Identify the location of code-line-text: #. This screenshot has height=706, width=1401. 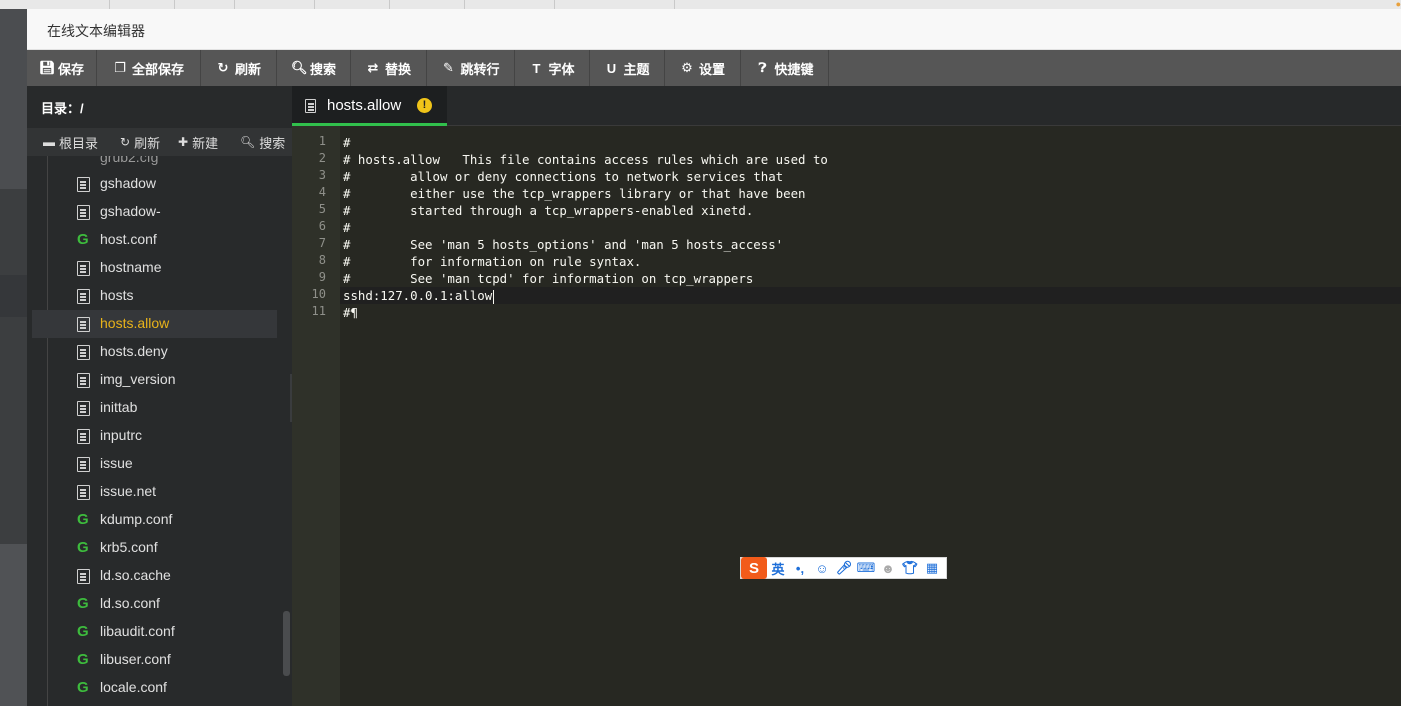
(347, 142).